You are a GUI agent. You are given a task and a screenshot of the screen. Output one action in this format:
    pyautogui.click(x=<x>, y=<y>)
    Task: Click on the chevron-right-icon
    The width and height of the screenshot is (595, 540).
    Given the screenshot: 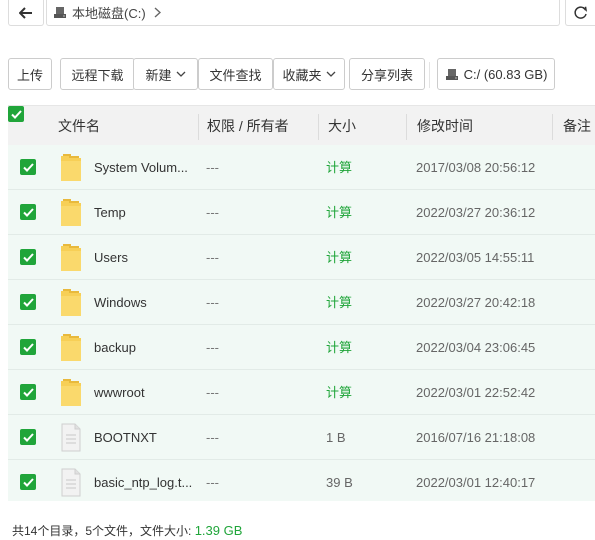 What is the action you would take?
    pyautogui.click(x=157, y=12)
    